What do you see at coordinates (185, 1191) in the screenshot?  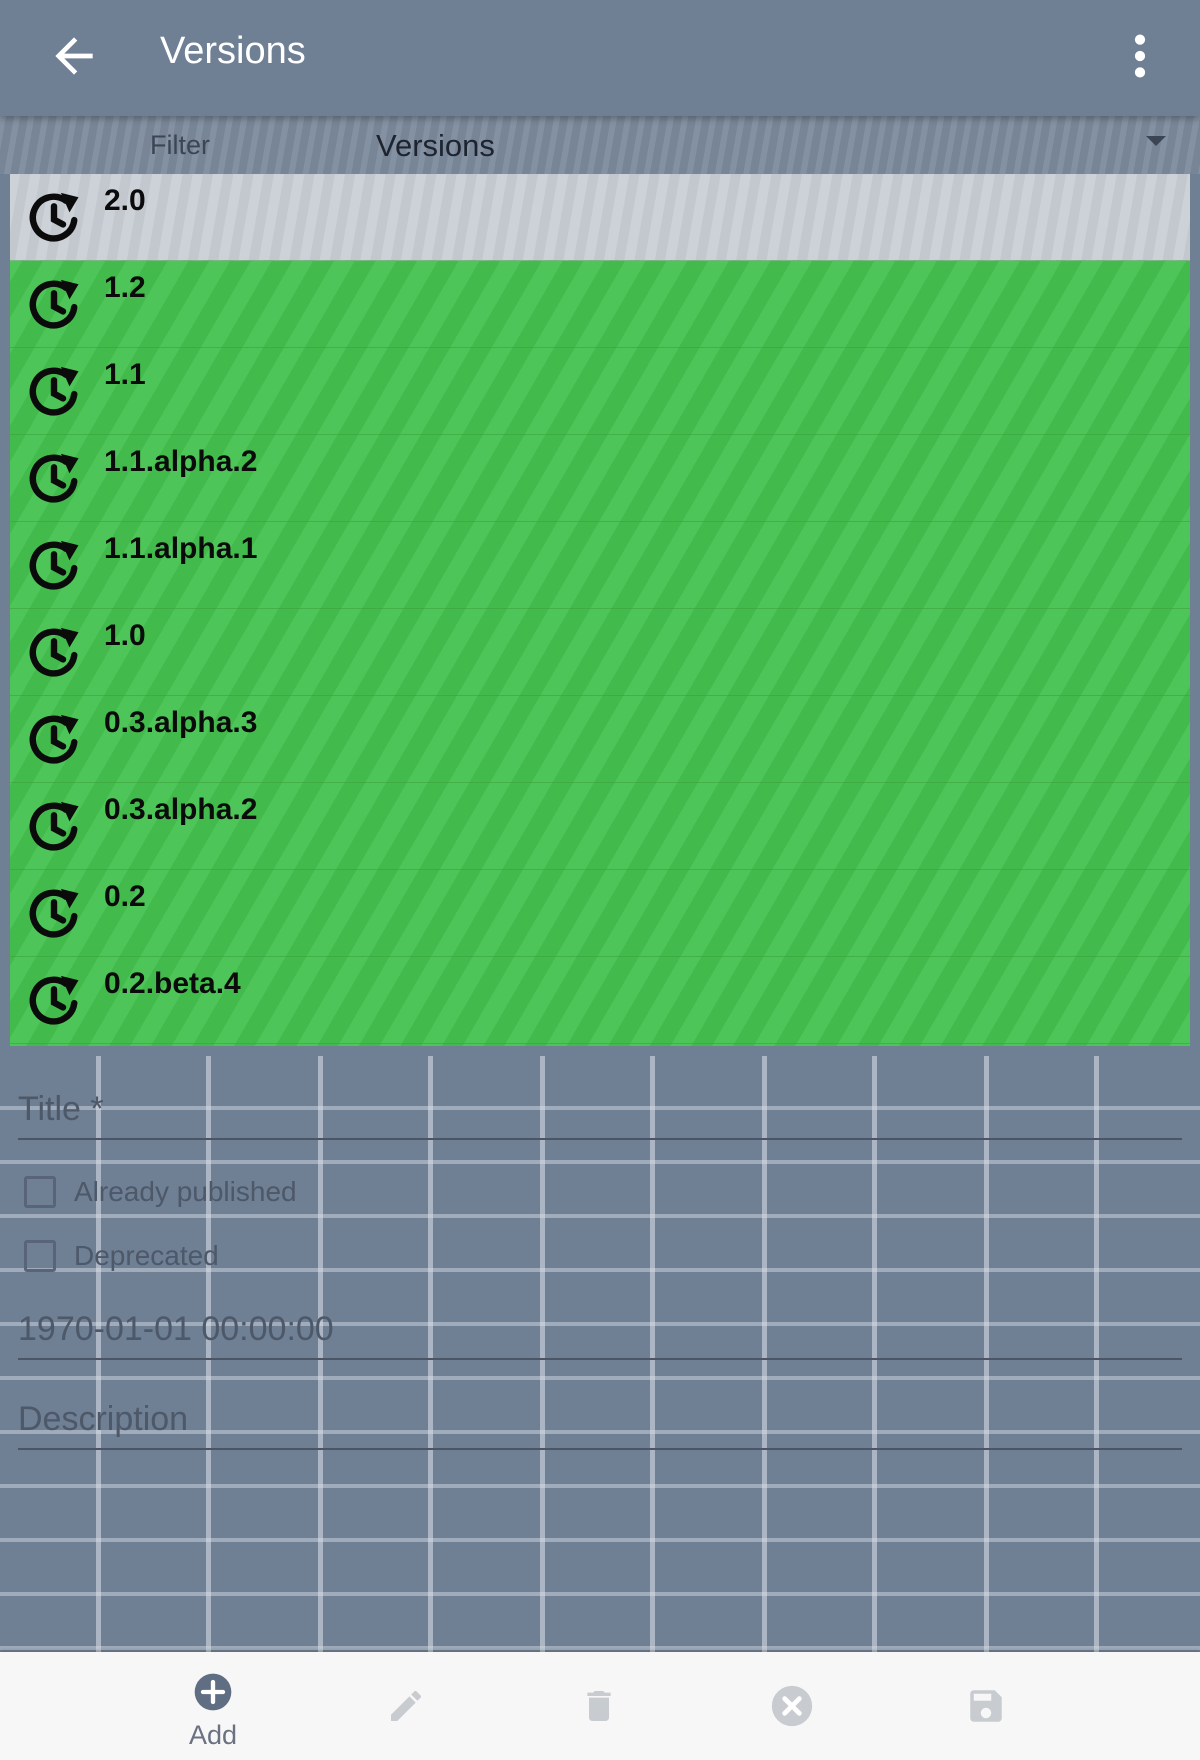 I see `published-label: Already published` at bounding box center [185, 1191].